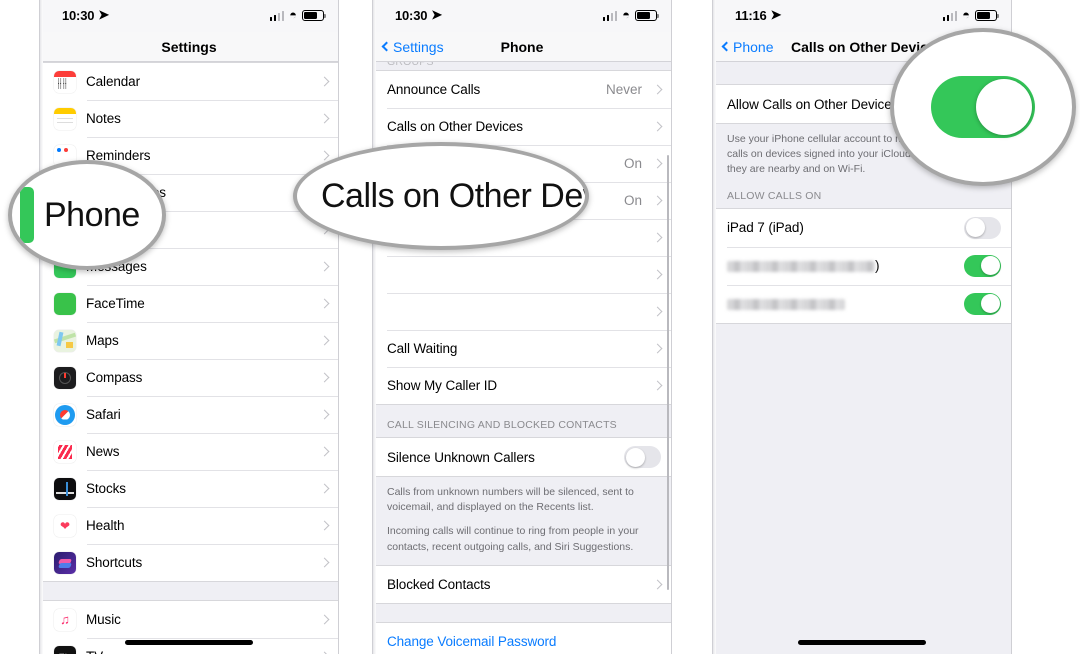  What do you see at coordinates (751, 15) in the screenshot?
I see `status-time-text: 11:16` at bounding box center [751, 15].